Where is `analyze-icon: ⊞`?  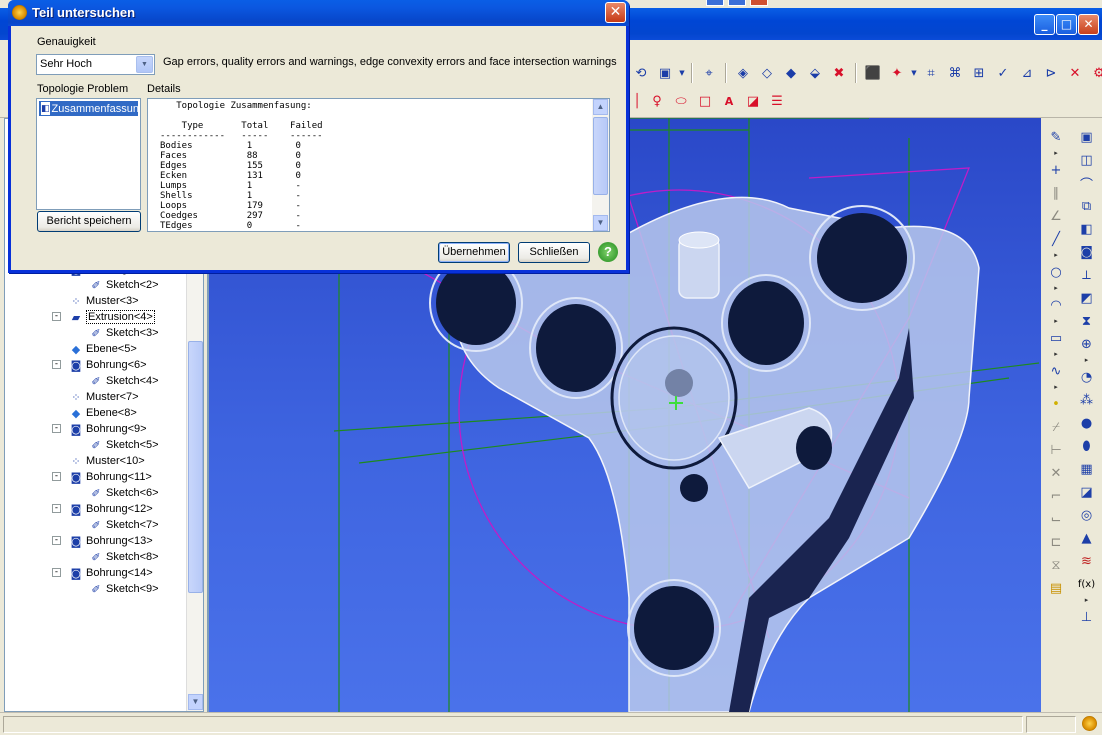 analyze-icon: ⊞ is located at coordinates (979, 73).